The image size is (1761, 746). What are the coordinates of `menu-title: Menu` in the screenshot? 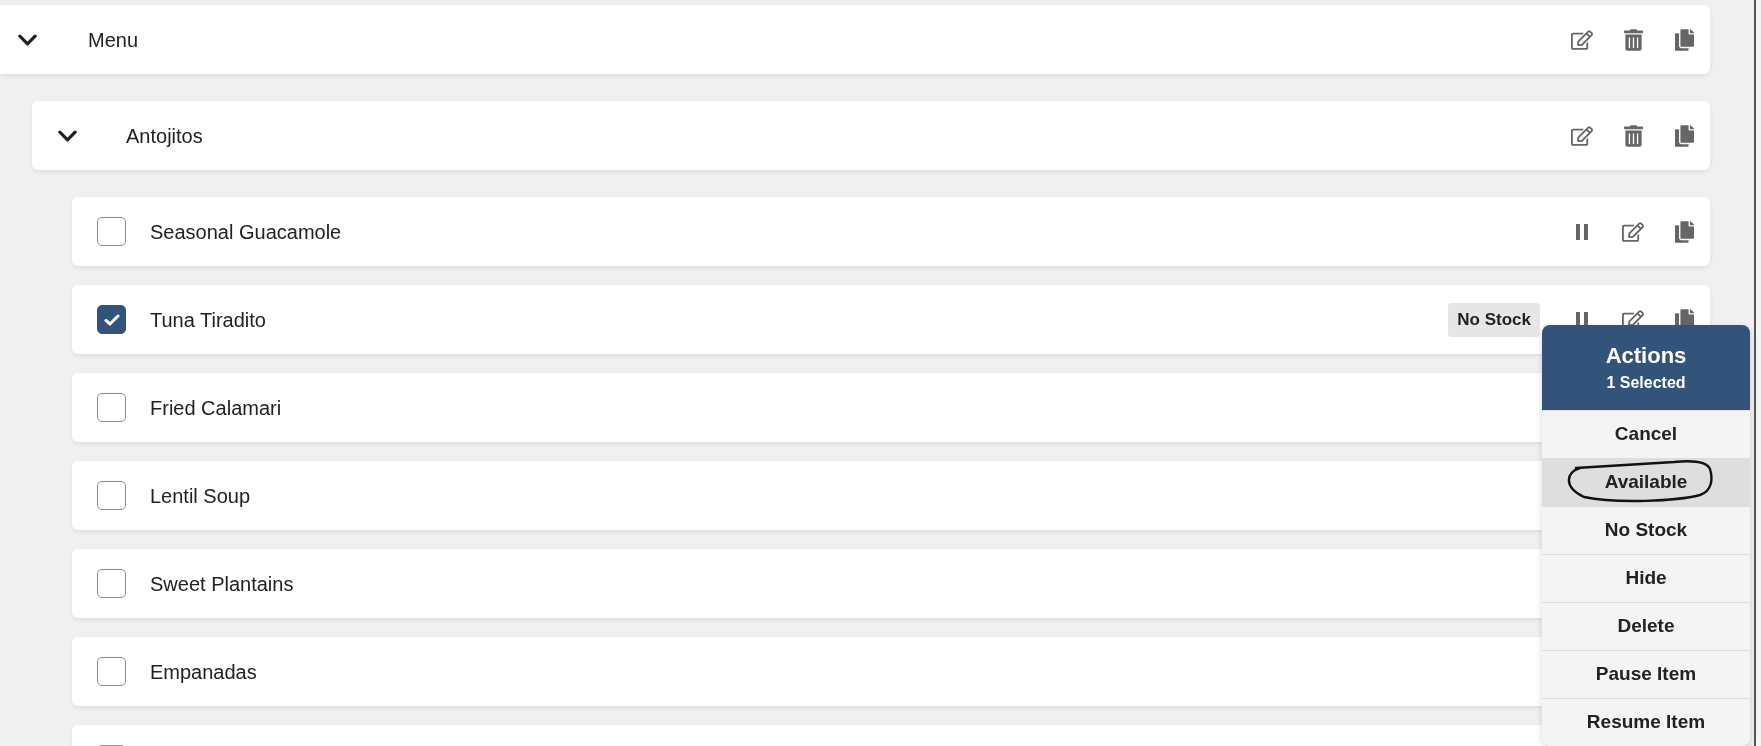 It's located at (113, 40).